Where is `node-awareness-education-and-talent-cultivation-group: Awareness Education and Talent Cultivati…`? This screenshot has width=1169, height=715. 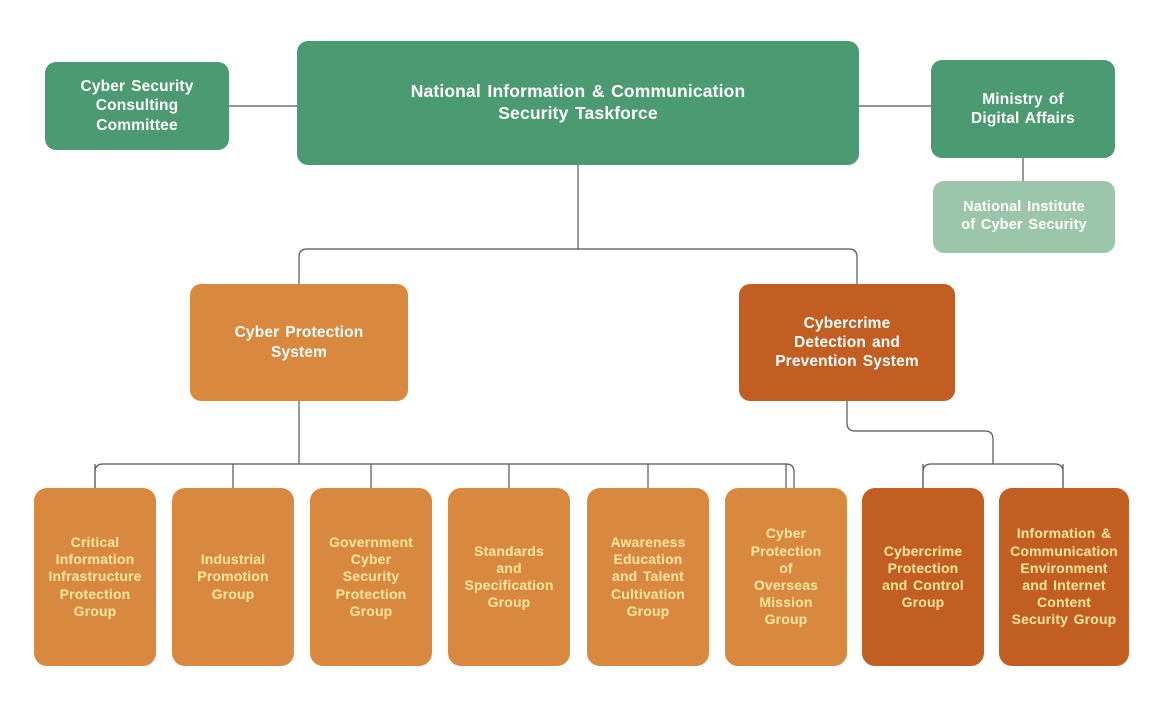 node-awareness-education-and-talent-cultivation-group: Awareness Education and Talent Cultivati… is located at coordinates (648, 577).